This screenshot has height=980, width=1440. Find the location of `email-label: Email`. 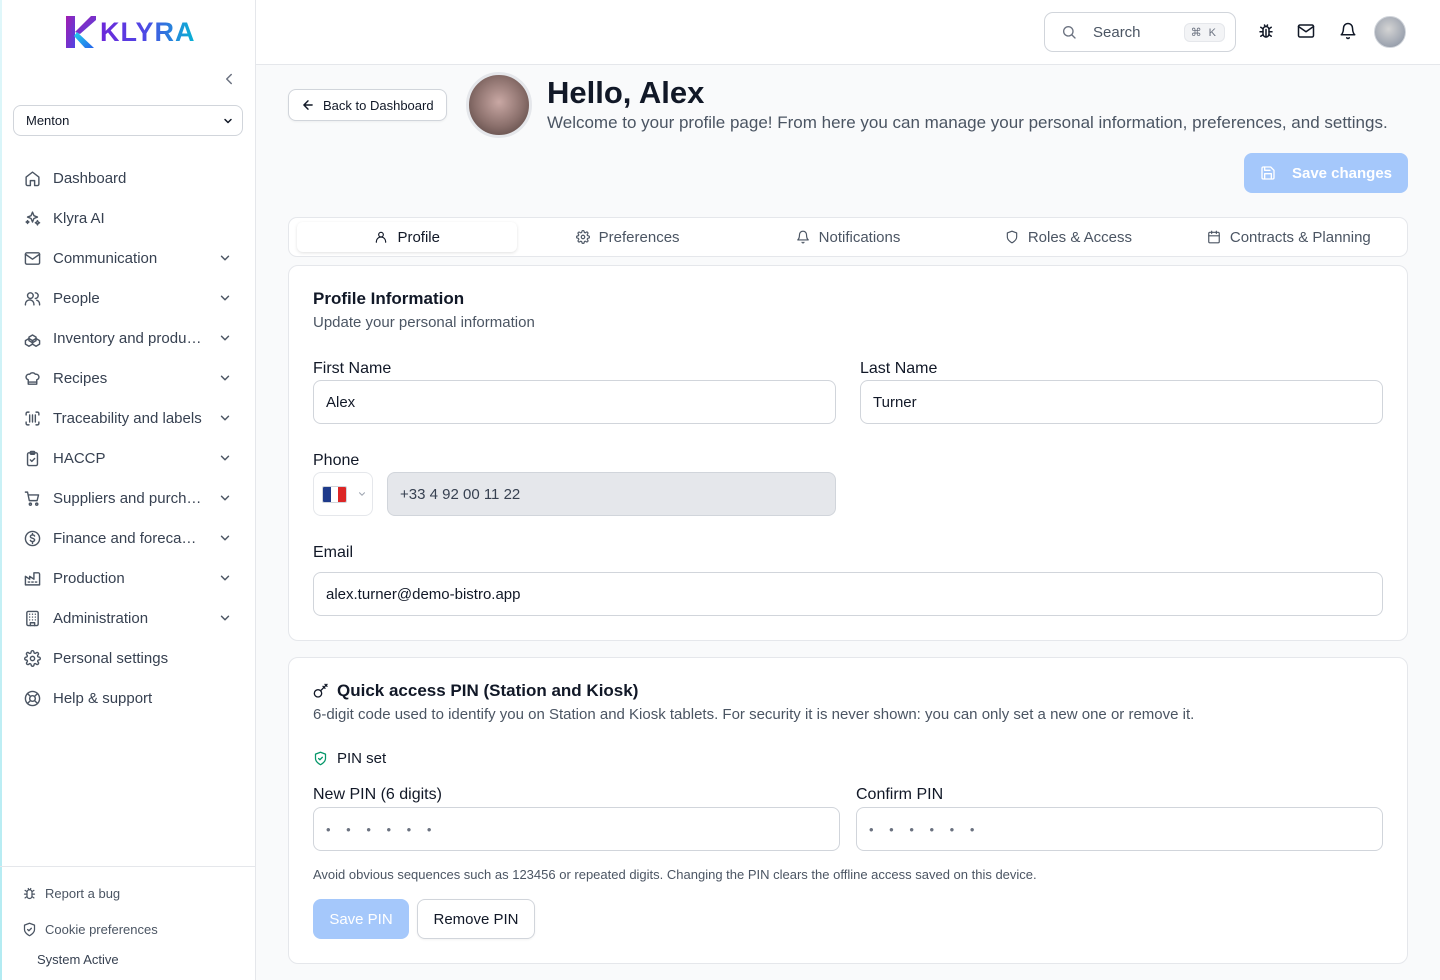

email-label: Email is located at coordinates (333, 552).